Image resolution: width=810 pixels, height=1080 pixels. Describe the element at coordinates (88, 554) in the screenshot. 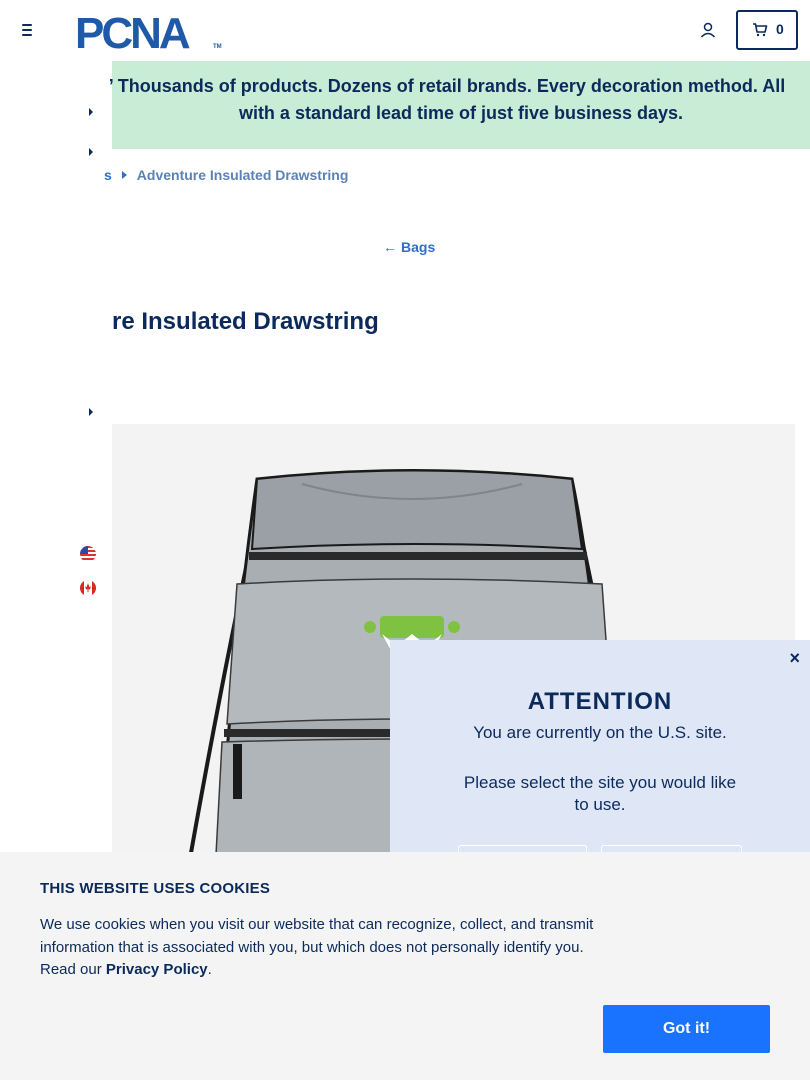

I see `us-flag-icon` at that location.